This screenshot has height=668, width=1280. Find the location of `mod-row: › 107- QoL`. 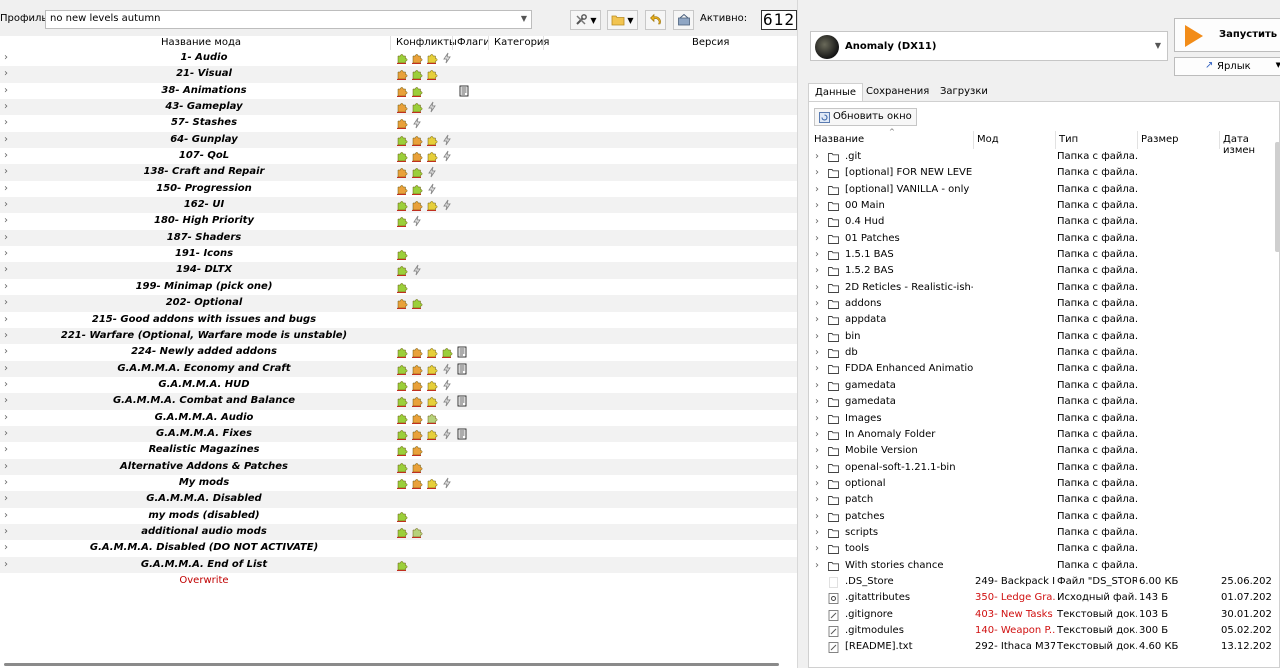

mod-row: › 107- QoL is located at coordinates (398, 156).